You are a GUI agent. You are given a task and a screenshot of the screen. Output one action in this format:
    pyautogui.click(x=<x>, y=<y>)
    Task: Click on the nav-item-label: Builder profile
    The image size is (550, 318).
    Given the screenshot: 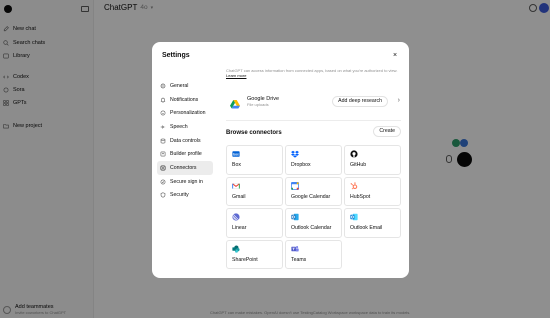 What is the action you would take?
    pyautogui.click(x=186, y=154)
    